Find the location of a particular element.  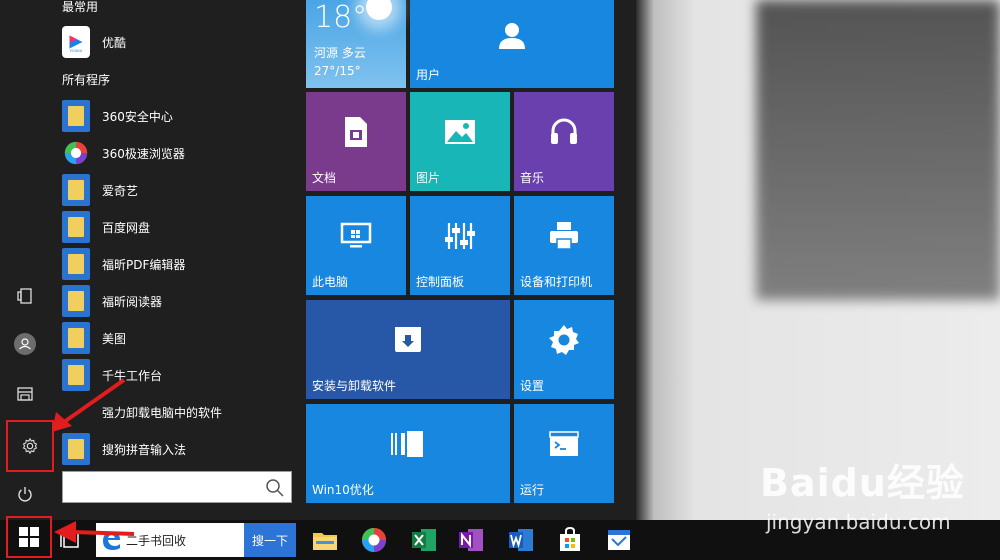

app-label: 搜狗拼音输入法 is located at coordinates (144, 449).